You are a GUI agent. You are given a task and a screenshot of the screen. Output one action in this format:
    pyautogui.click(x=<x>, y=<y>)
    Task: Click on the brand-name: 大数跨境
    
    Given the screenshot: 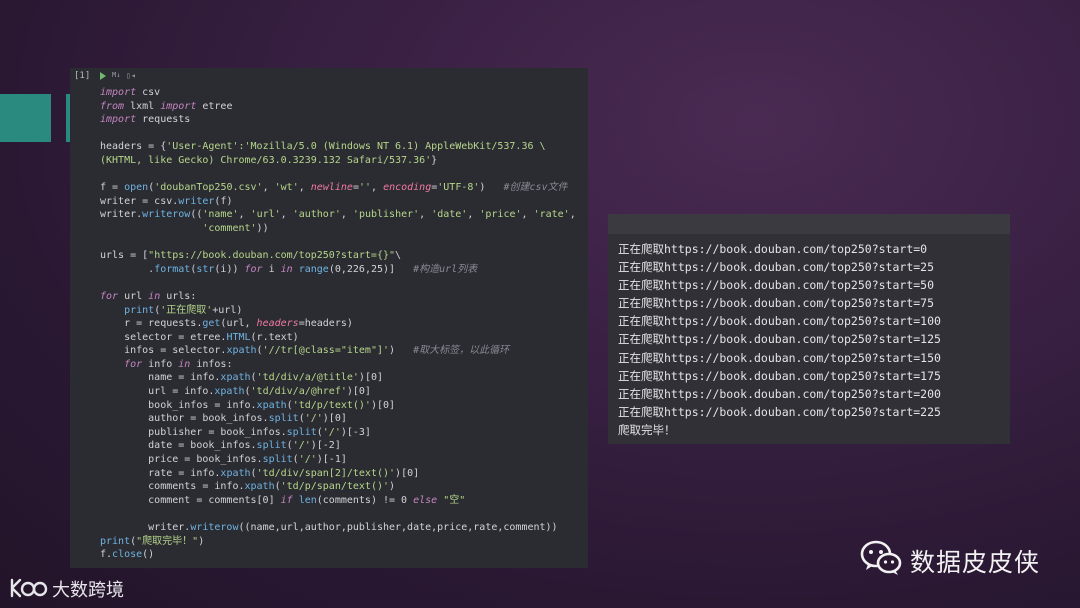 What is the action you would take?
    pyautogui.click(x=88, y=590)
    